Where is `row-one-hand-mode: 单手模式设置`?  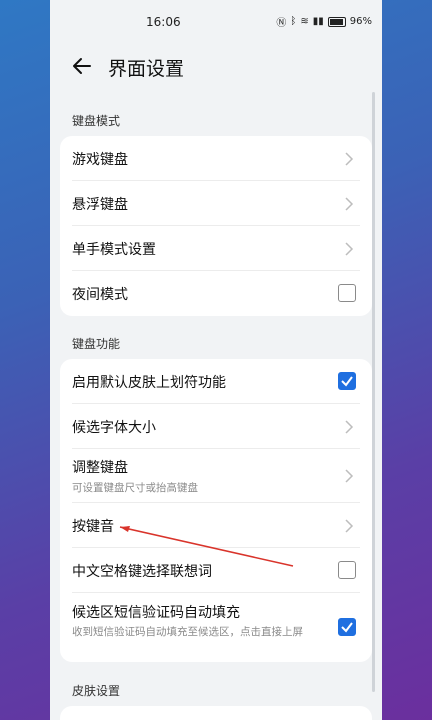
row-one-hand-mode: 单手模式设置 is located at coordinates (216, 248).